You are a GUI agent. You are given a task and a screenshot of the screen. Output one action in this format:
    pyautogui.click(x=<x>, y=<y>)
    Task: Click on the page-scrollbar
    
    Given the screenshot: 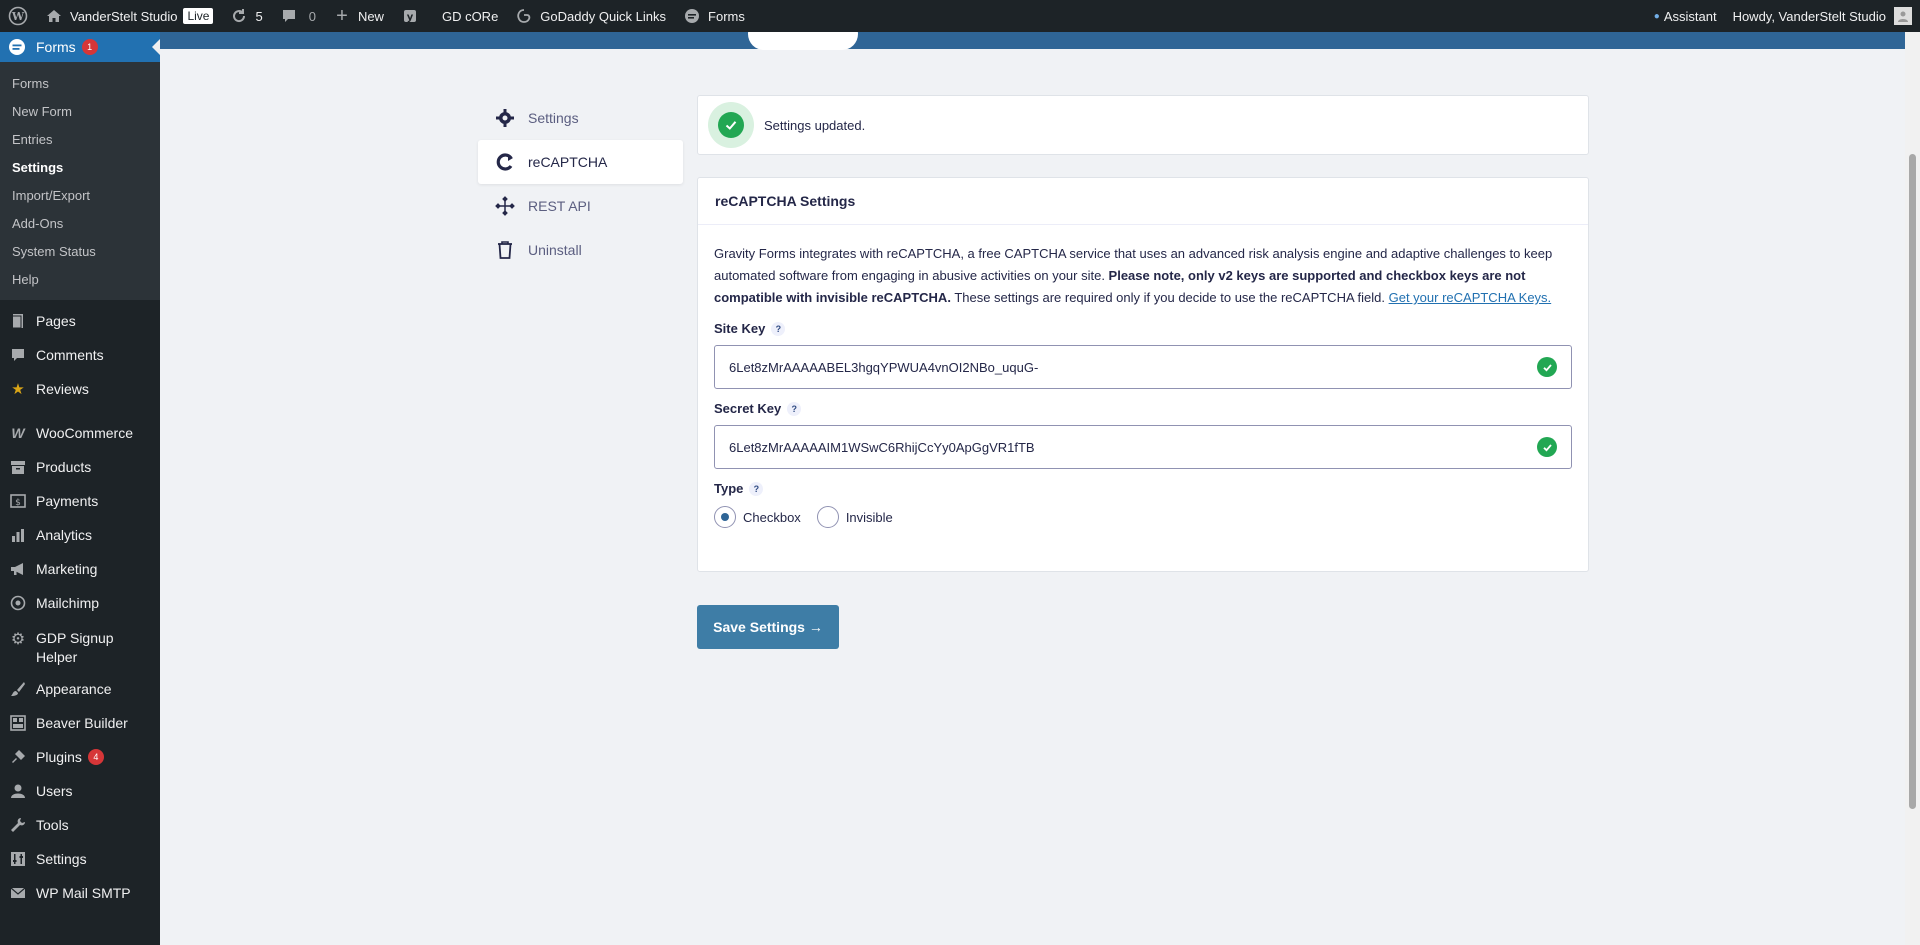 What is the action you would take?
    pyautogui.click(x=1912, y=488)
    